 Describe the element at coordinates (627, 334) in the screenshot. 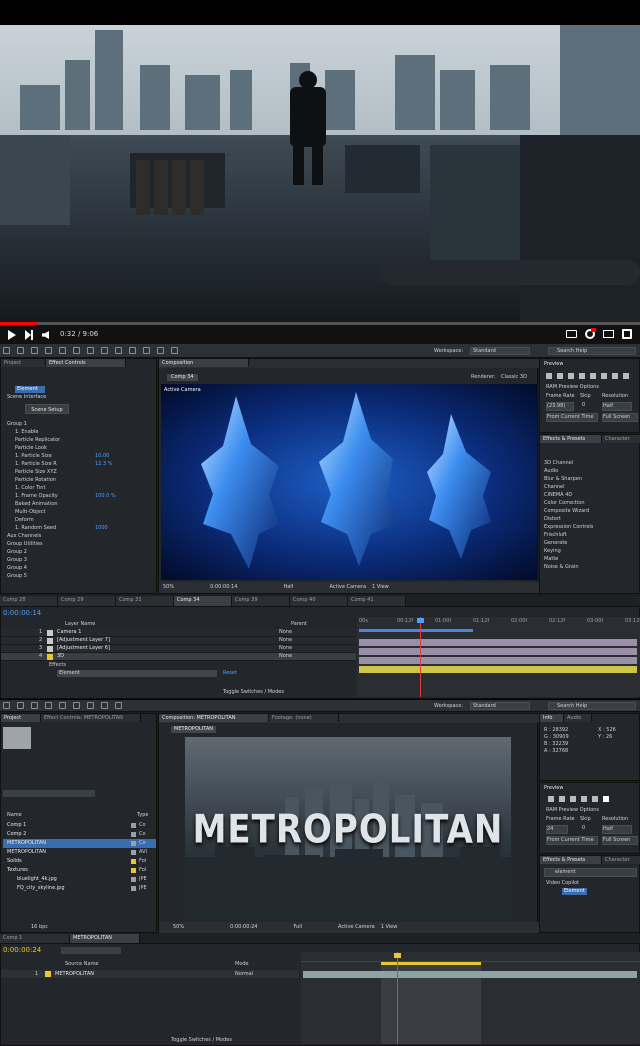

I see `fullscreen-icon` at that location.